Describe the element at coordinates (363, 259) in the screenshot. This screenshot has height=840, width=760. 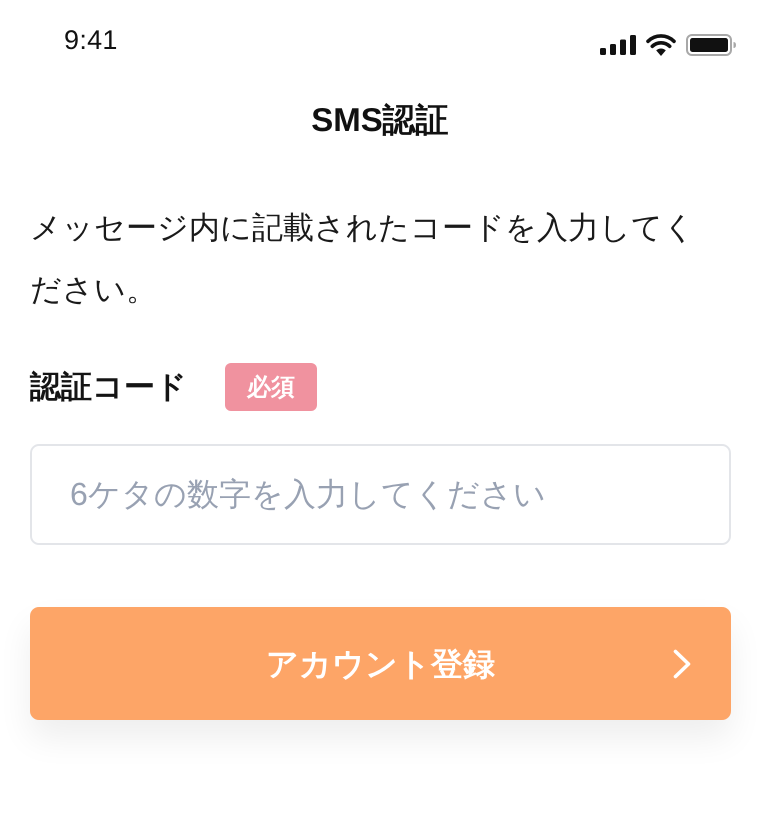
I see `instruction-text: メッセージ内に記載されたコードを入力してください。` at that location.